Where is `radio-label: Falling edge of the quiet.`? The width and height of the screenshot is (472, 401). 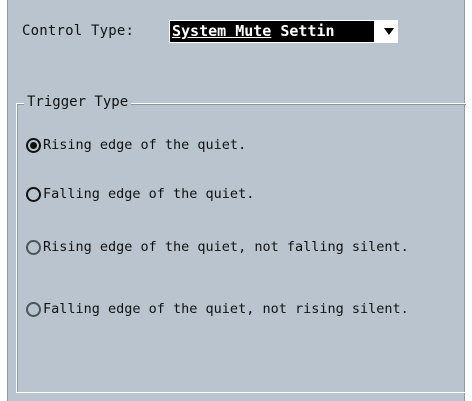 radio-label: Falling edge of the quiet. is located at coordinates (149, 194).